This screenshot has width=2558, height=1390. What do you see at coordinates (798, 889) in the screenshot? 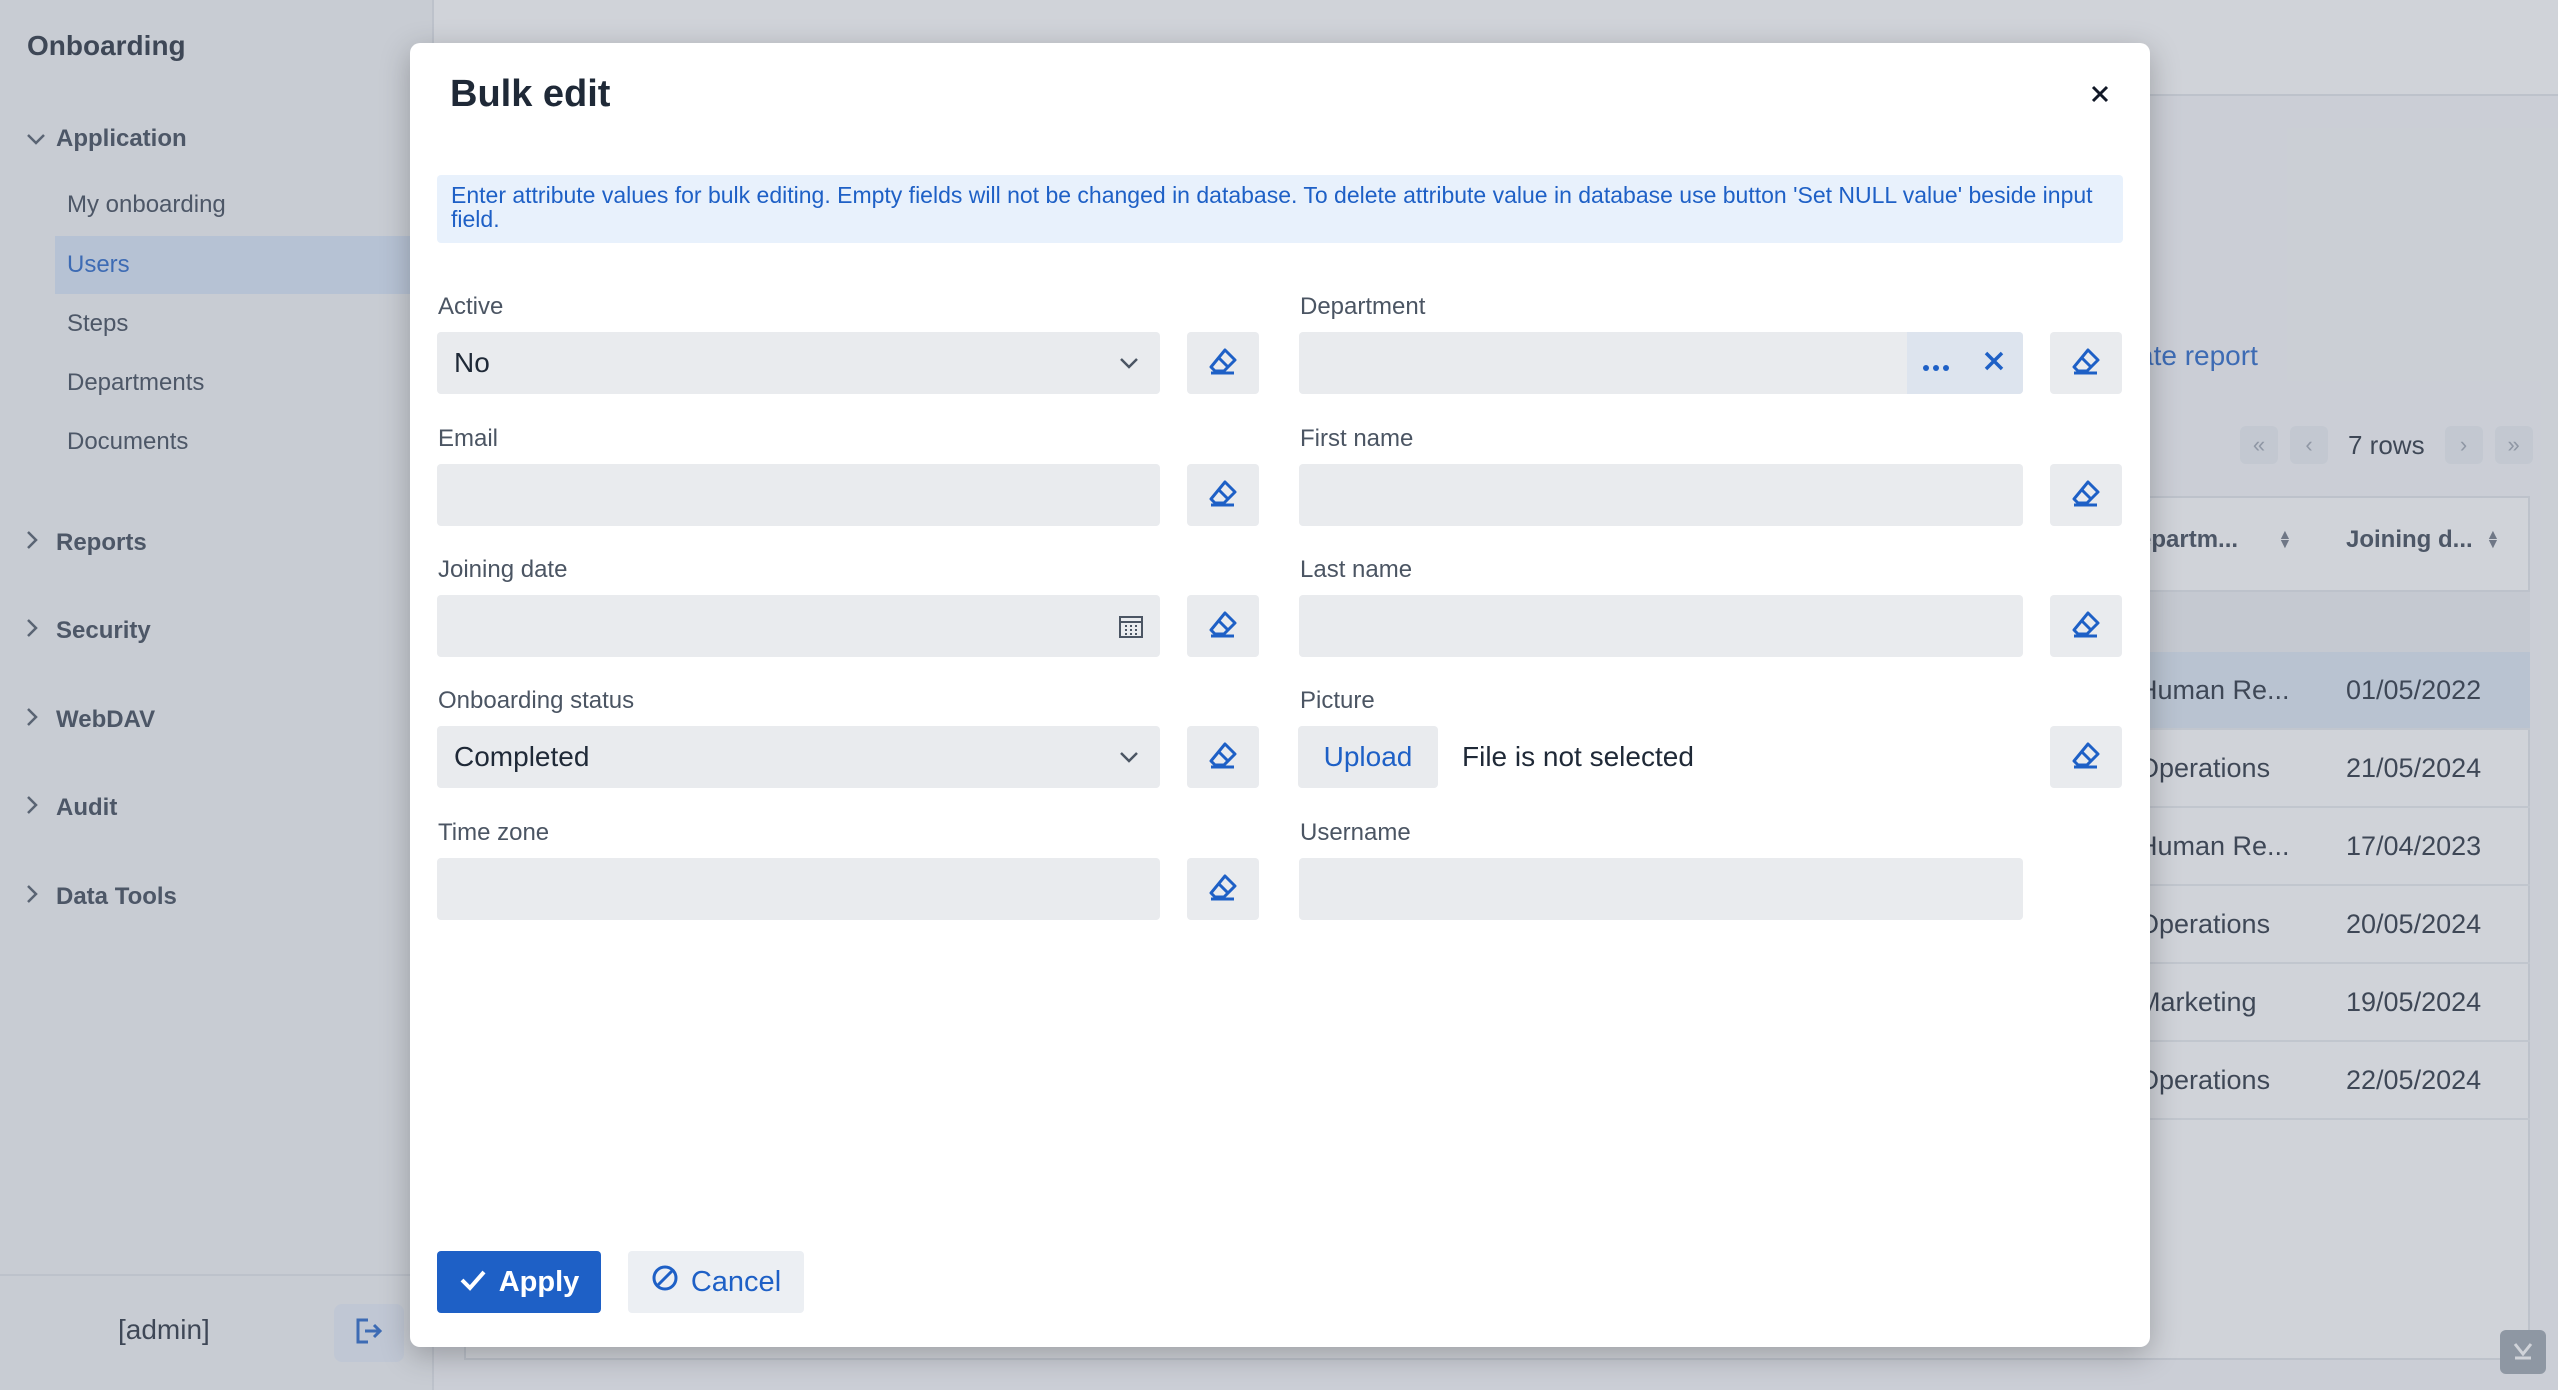
I see `time-zone-field` at bounding box center [798, 889].